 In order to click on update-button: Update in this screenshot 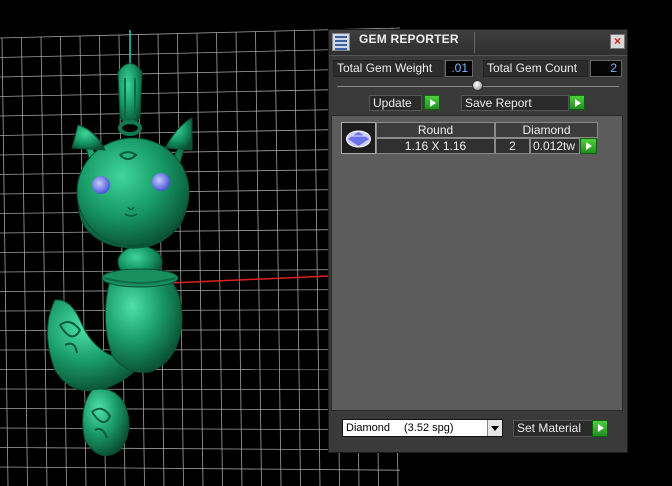, I will do `click(395, 103)`.